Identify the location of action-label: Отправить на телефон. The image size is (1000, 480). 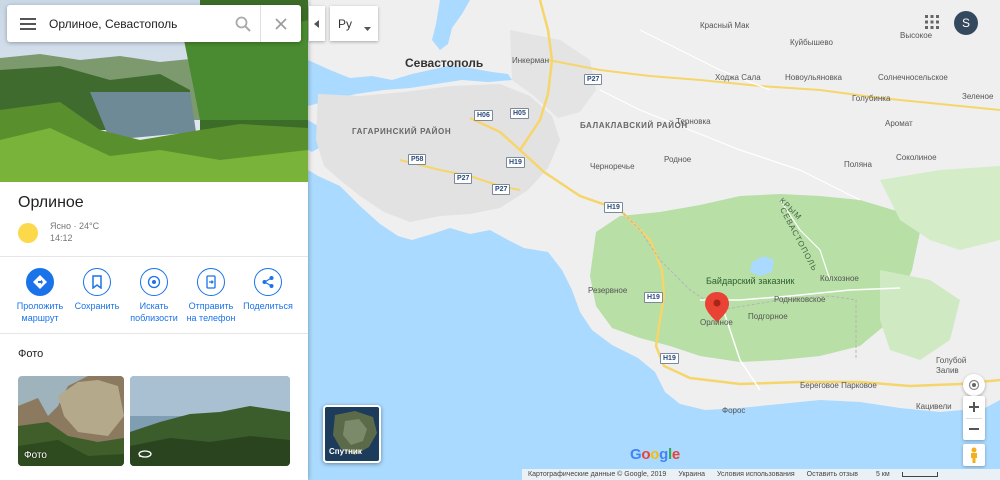
(211, 312).